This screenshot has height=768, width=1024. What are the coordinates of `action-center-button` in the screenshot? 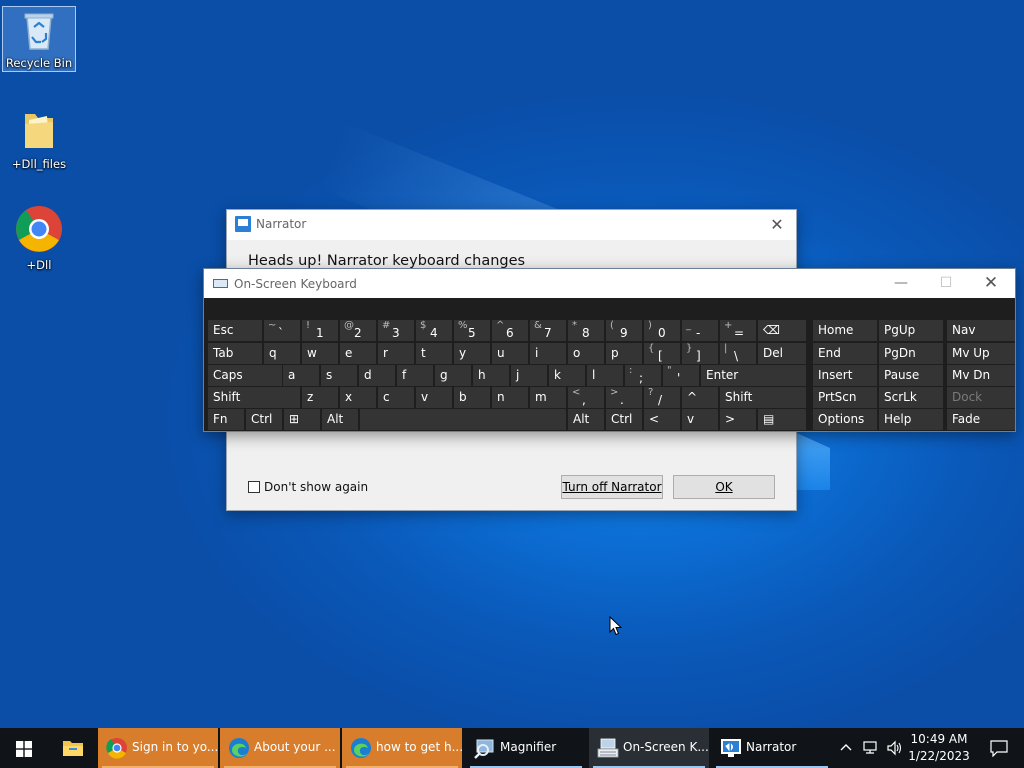 It's located at (998, 748).